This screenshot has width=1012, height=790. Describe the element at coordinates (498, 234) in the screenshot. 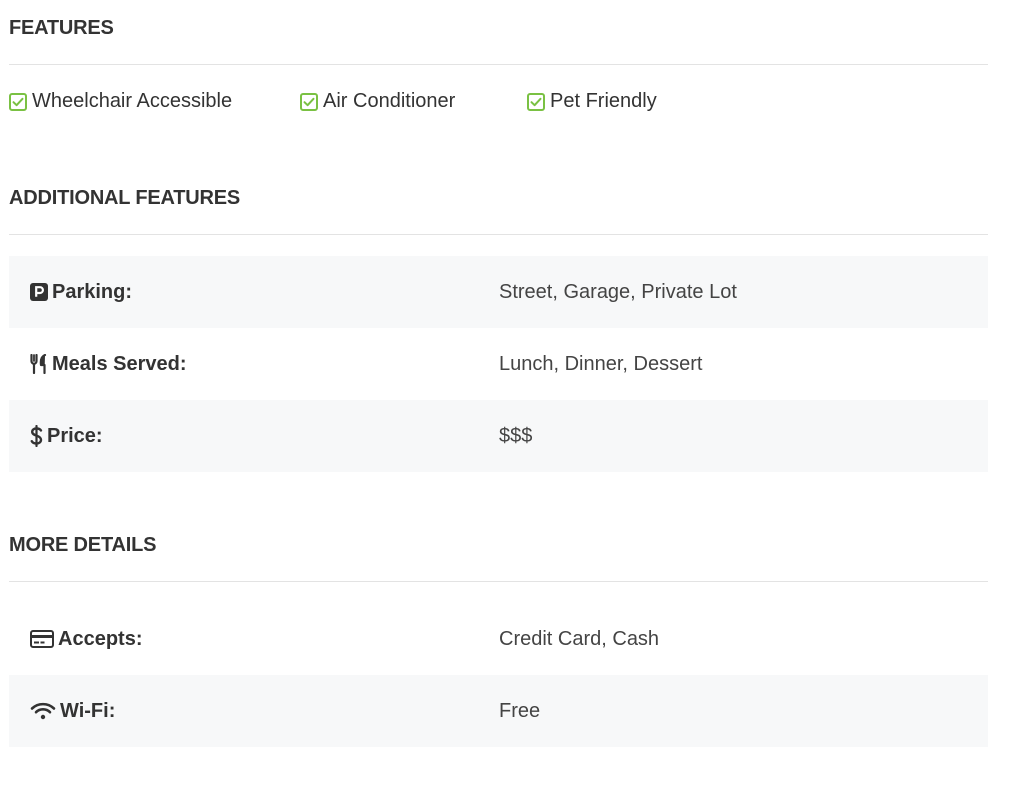

I see `additional-features-divider` at that location.